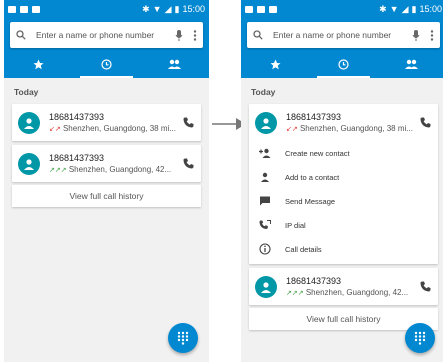  I want to click on menu-item-label: Call details, so click(303, 249).